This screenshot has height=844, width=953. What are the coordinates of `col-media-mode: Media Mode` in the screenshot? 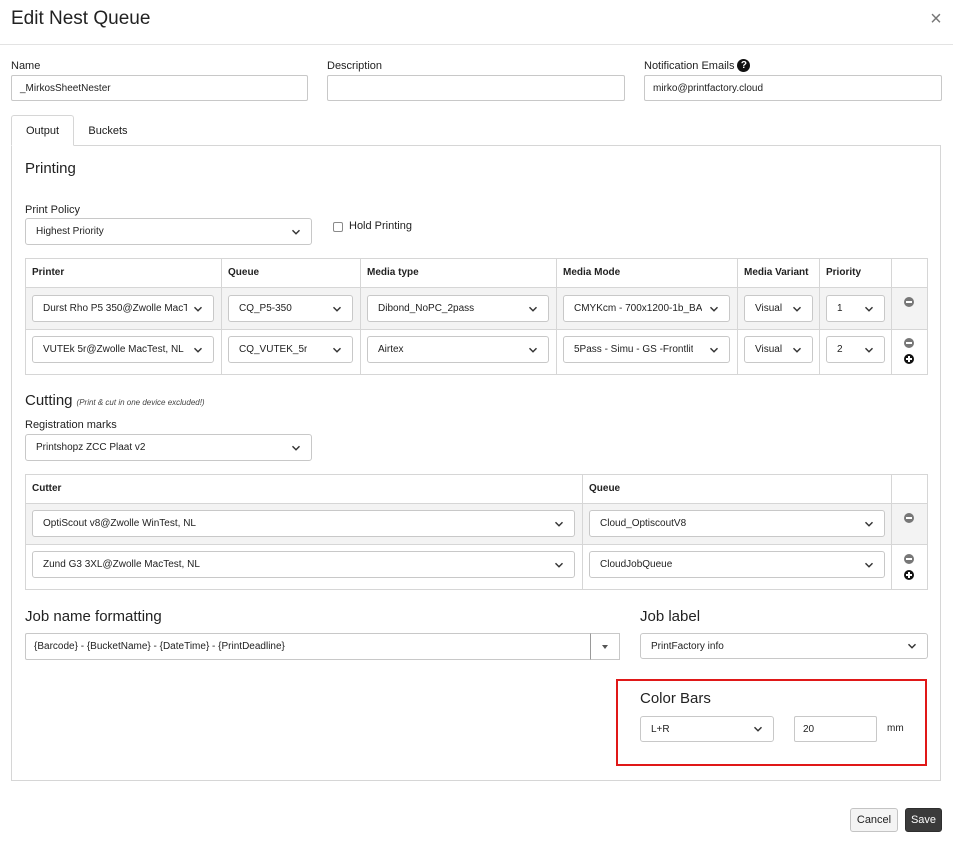 It's located at (592, 272).